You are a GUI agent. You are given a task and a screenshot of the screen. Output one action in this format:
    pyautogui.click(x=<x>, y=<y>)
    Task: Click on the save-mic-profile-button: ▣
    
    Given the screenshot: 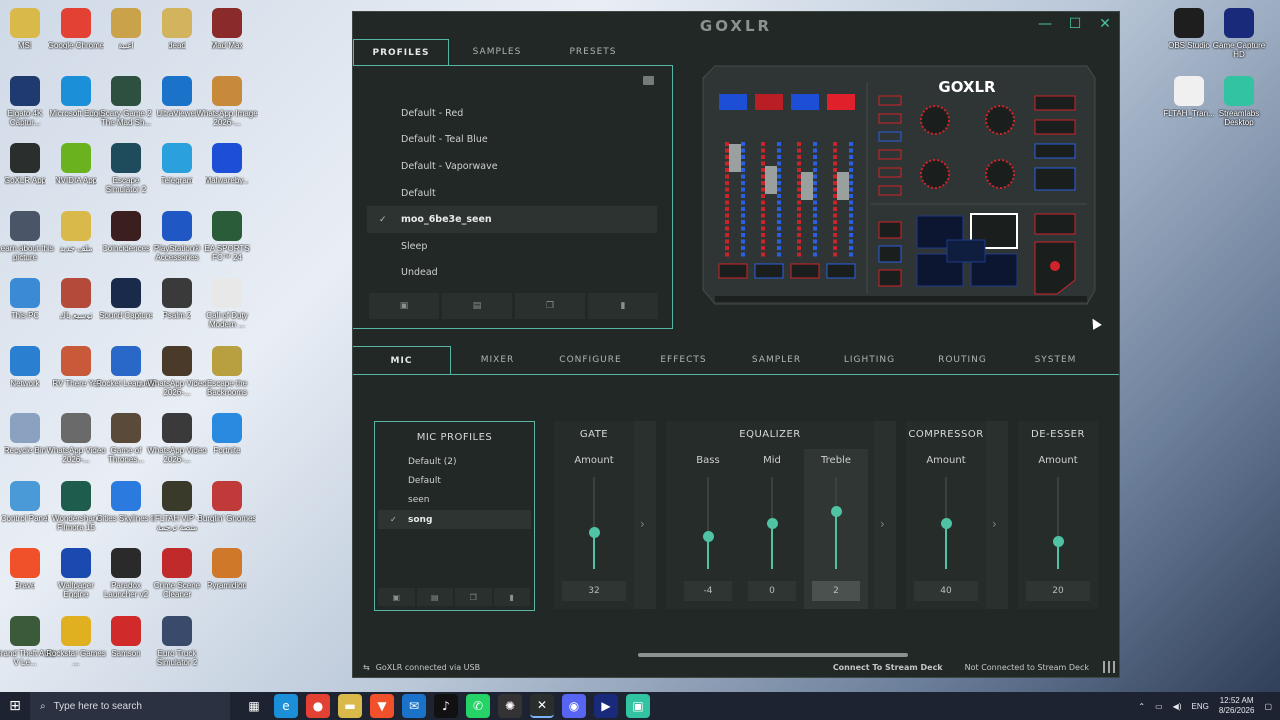 What is the action you would take?
    pyautogui.click(x=396, y=597)
    